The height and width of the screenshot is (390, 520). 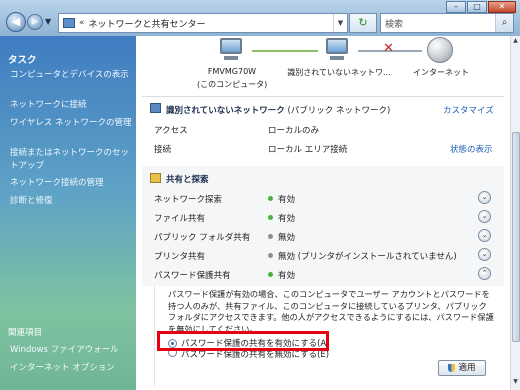 What do you see at coordinates (69, 23) in the screenshot?
I see `network-center-icon` at bounding box center [69, 23].